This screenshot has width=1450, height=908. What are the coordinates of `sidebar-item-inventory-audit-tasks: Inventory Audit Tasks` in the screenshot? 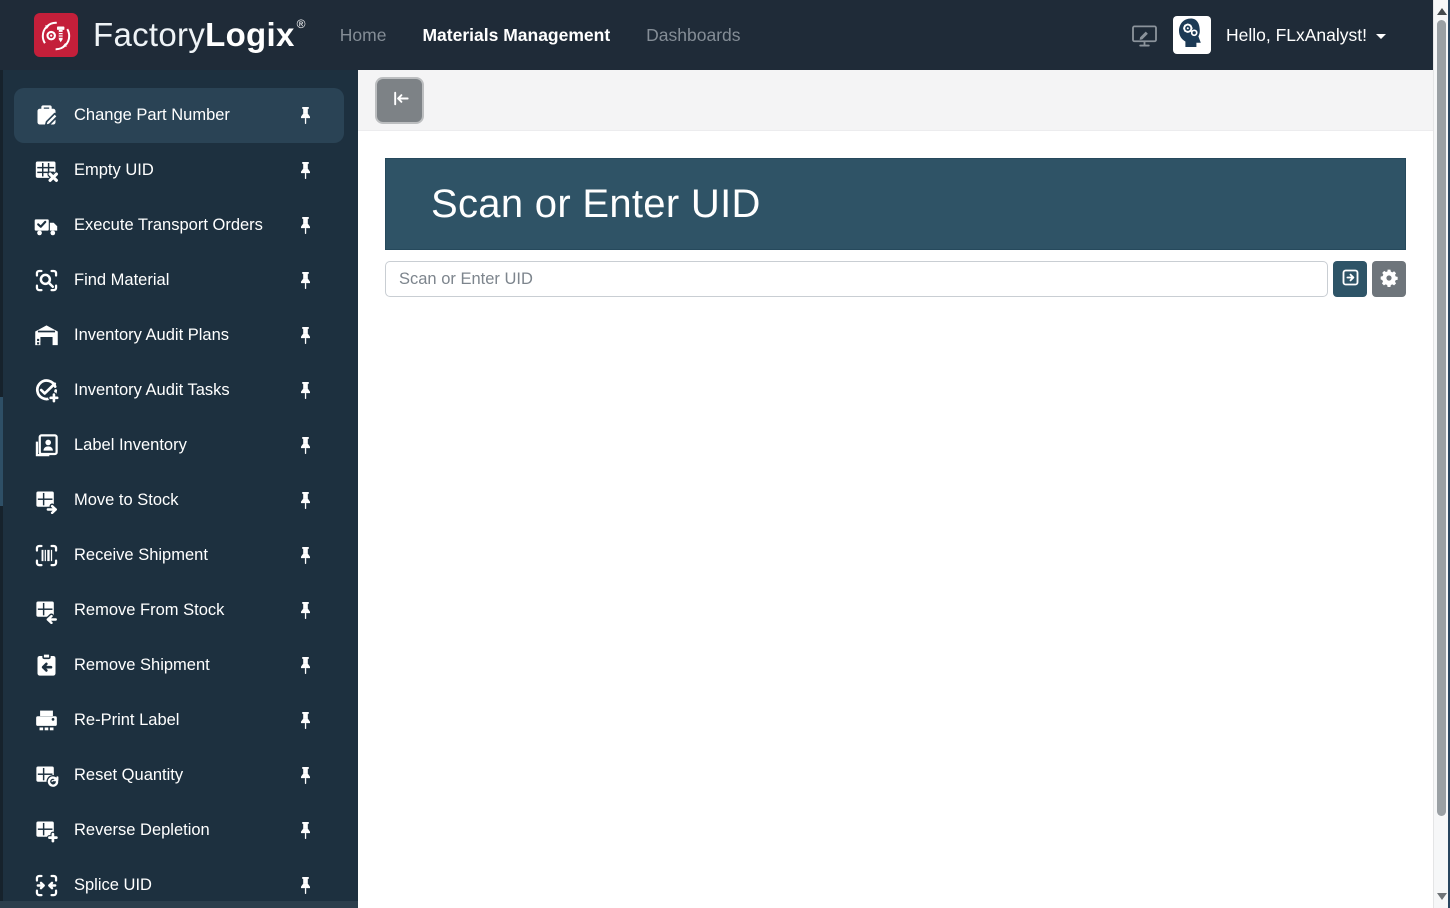 It's located at (179, 390).